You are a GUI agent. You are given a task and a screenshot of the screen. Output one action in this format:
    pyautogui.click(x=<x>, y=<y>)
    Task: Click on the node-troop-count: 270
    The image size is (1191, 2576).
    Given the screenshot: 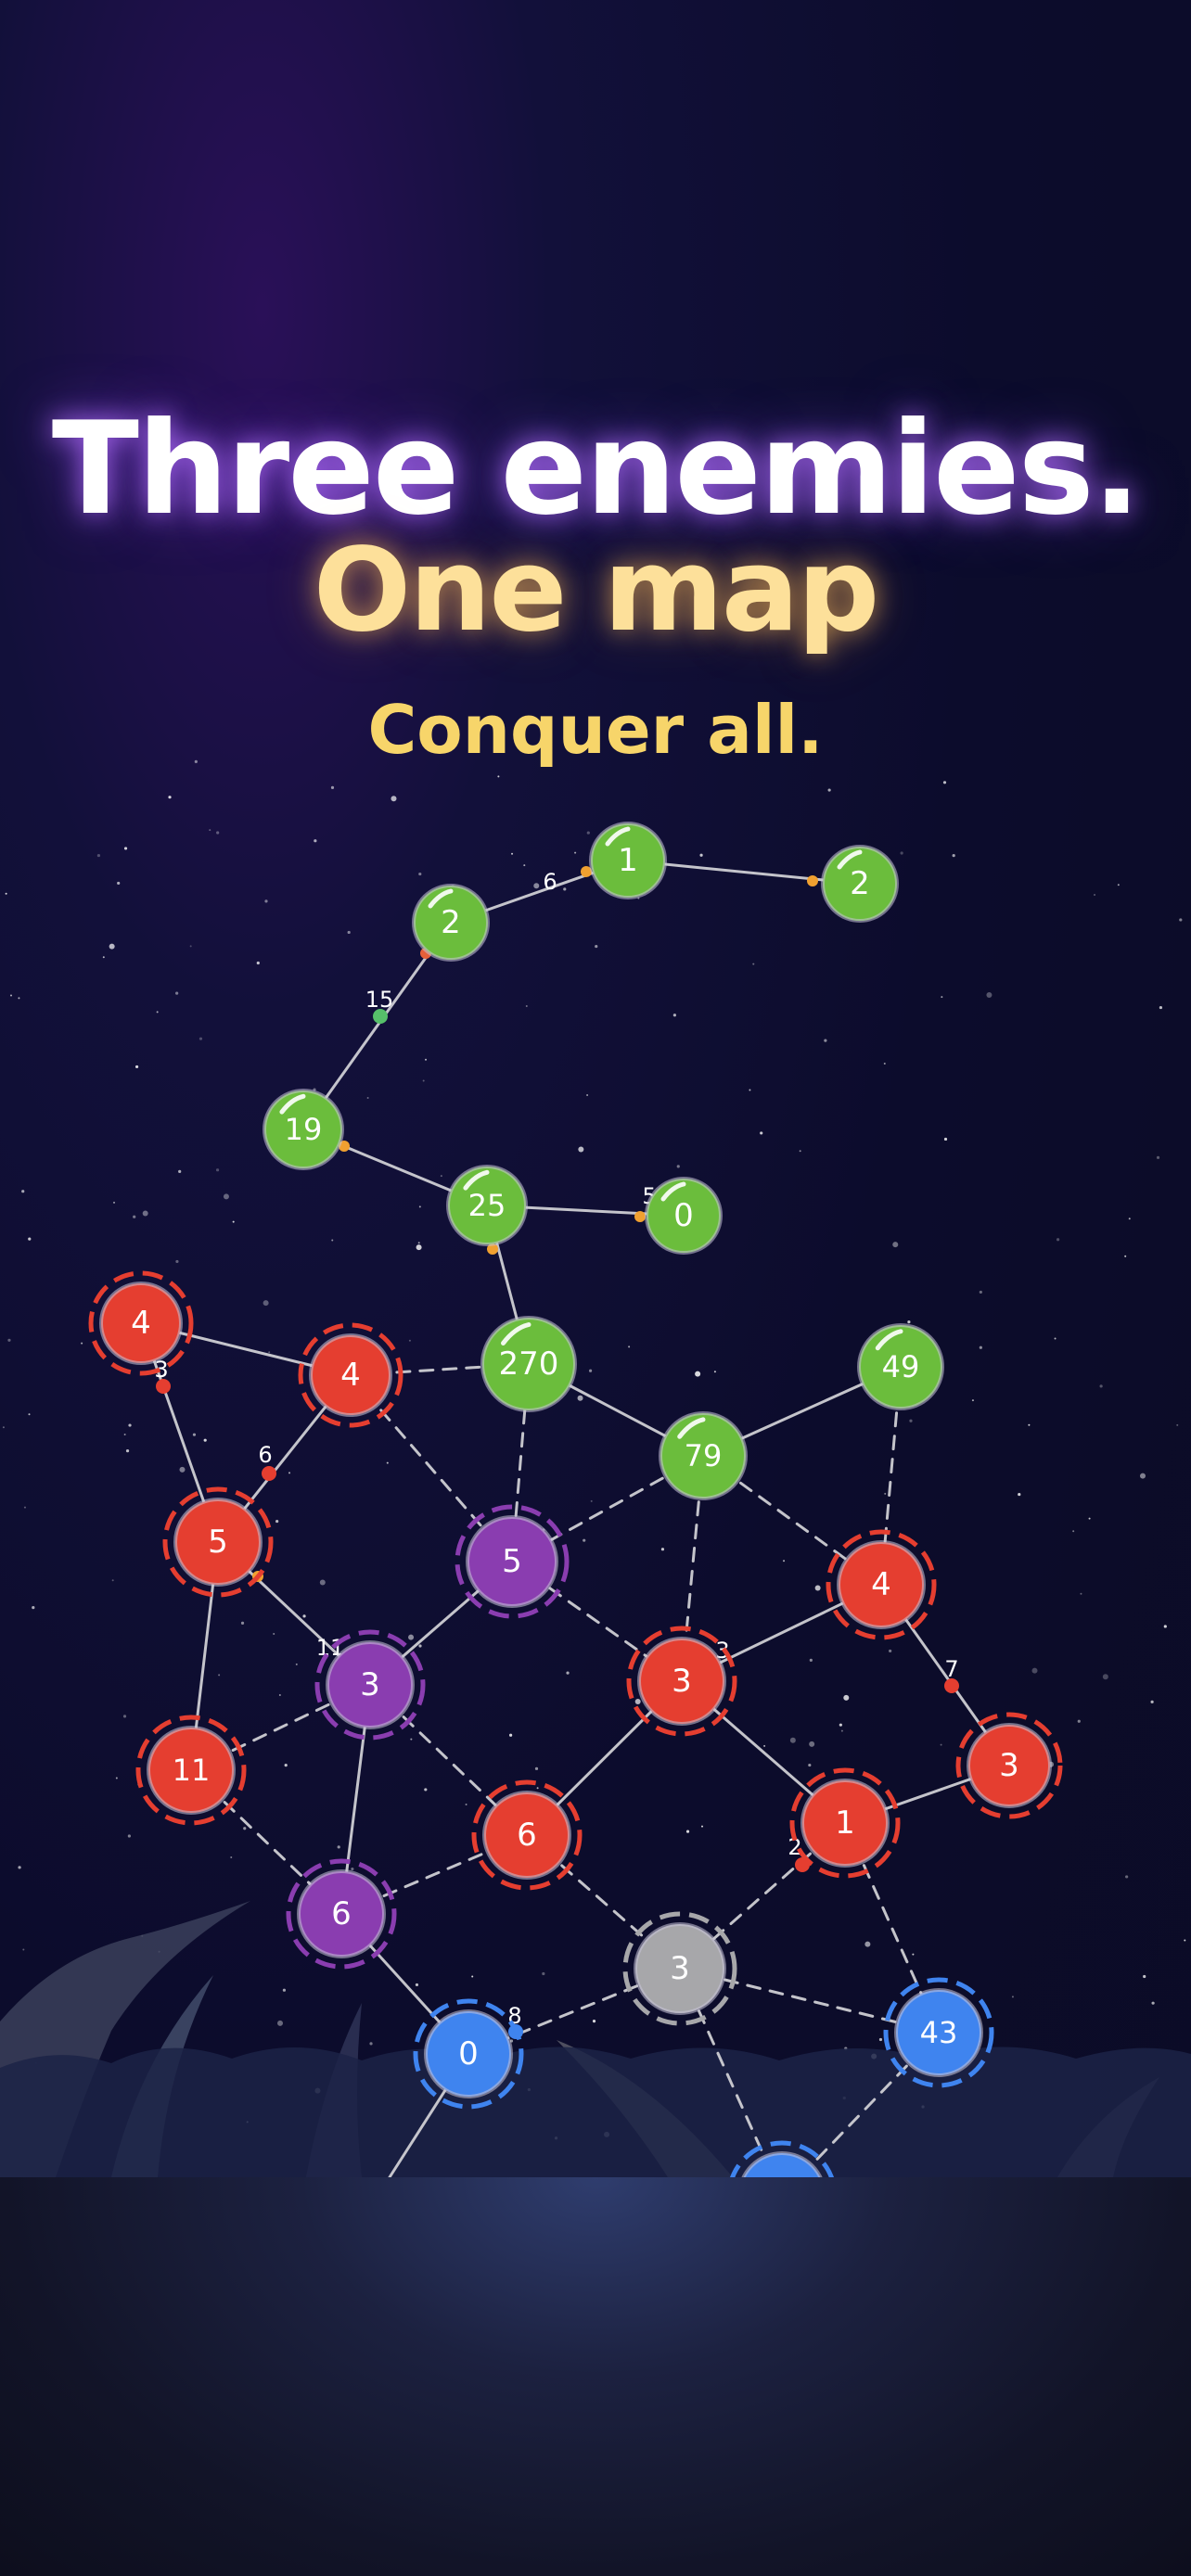 What is the action you would take?
    pyautogui.click(x=529, y=1364)
    